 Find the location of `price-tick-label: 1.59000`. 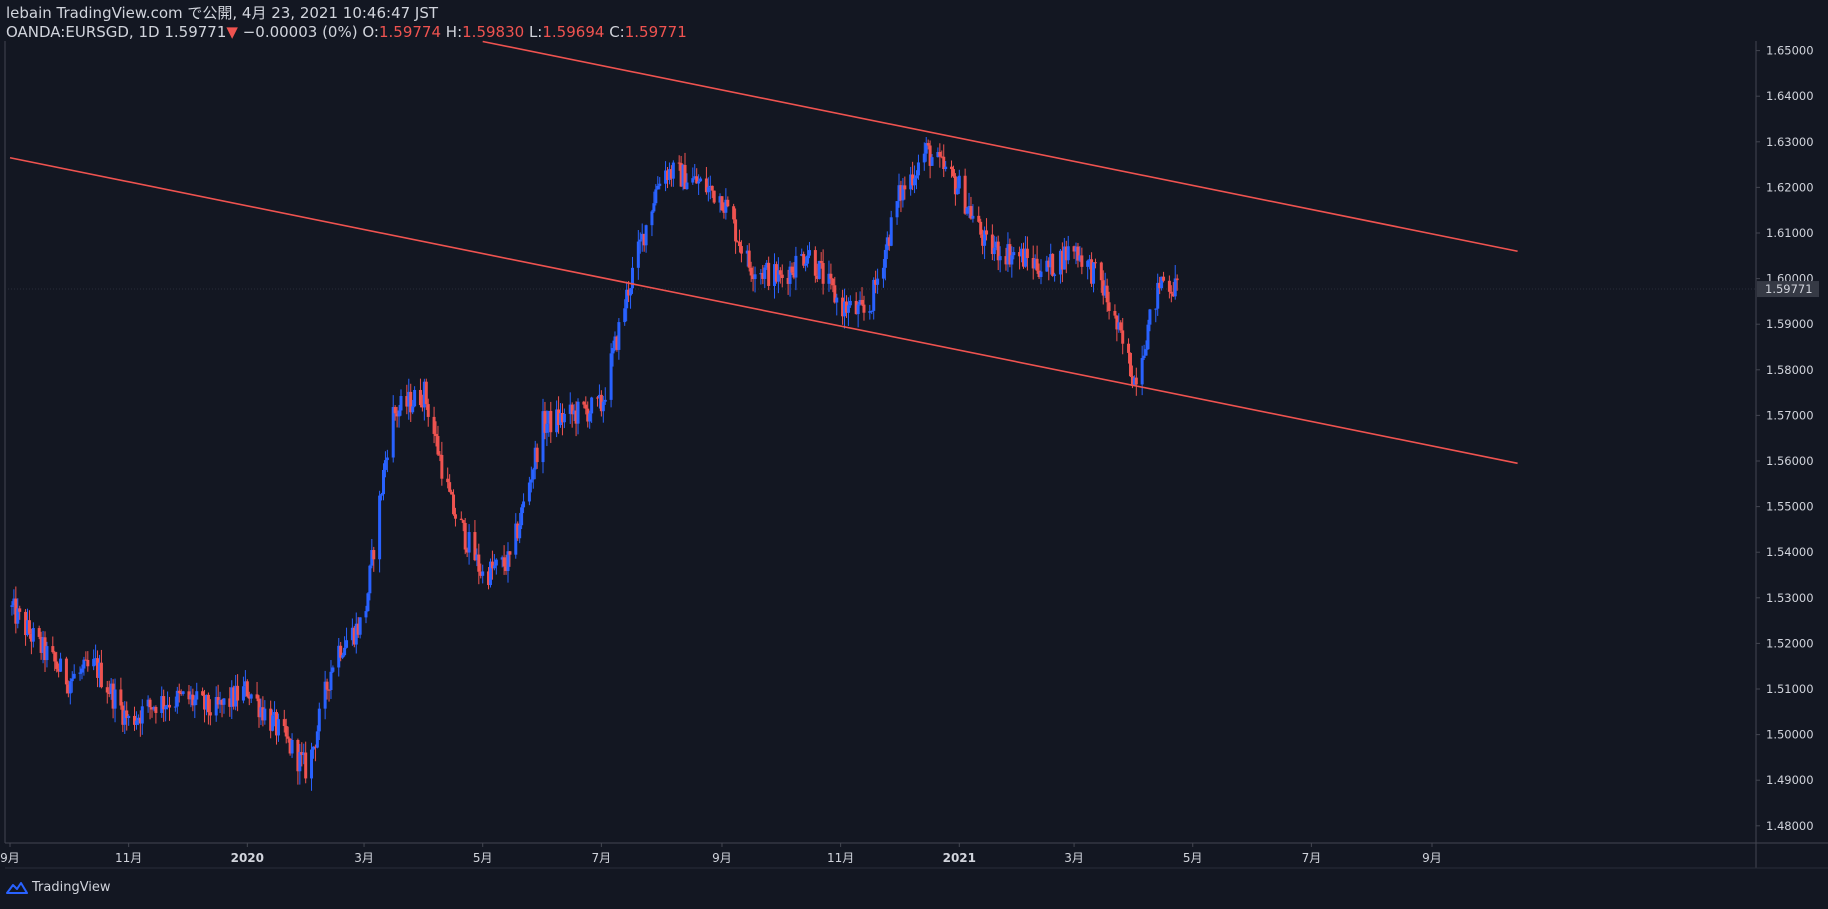

price-tick-label: 1.59000 is located at coordinates (1790, 324).